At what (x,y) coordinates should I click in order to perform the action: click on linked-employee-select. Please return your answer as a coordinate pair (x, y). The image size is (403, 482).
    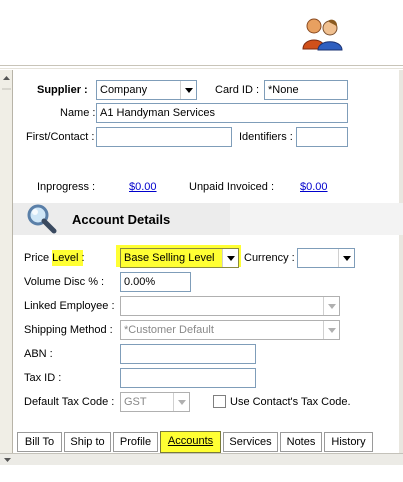
    Looking at the image, I should click on (230, 306).